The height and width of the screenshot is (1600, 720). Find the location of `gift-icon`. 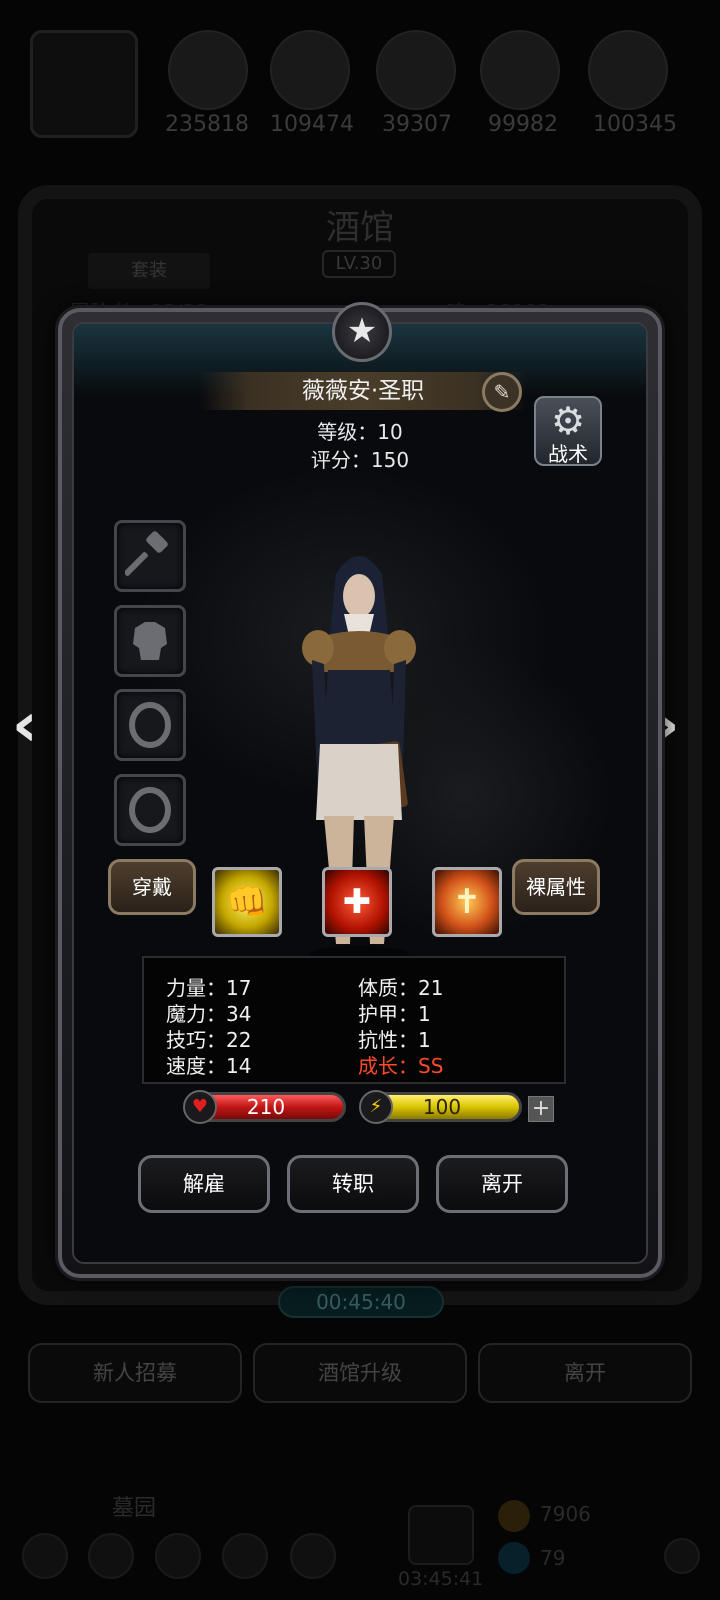

gift-icon is located at coordinates (441, 1535).